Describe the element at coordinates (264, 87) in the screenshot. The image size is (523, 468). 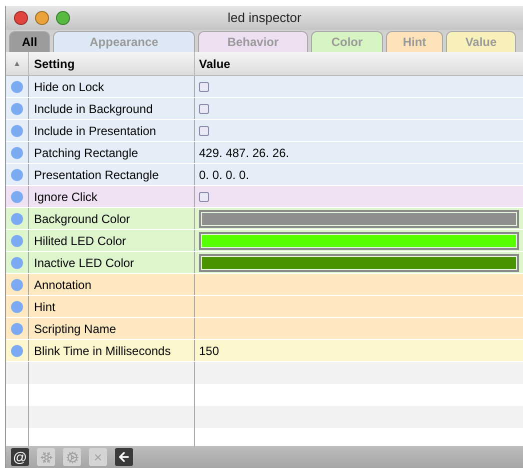
I see `table-row: Hide on Lock` at that location.